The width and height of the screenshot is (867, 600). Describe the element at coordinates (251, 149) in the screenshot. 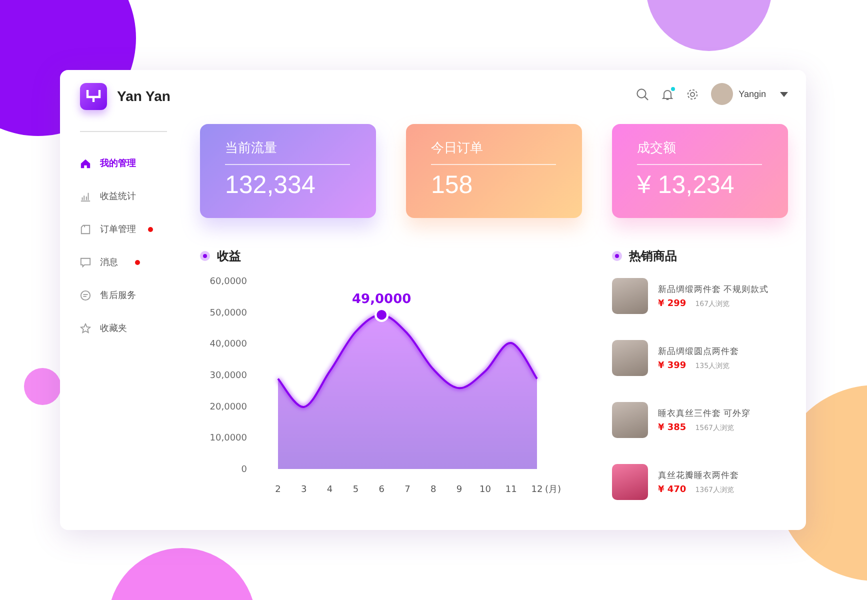

I see `stat-title: 当前流量` at that location.